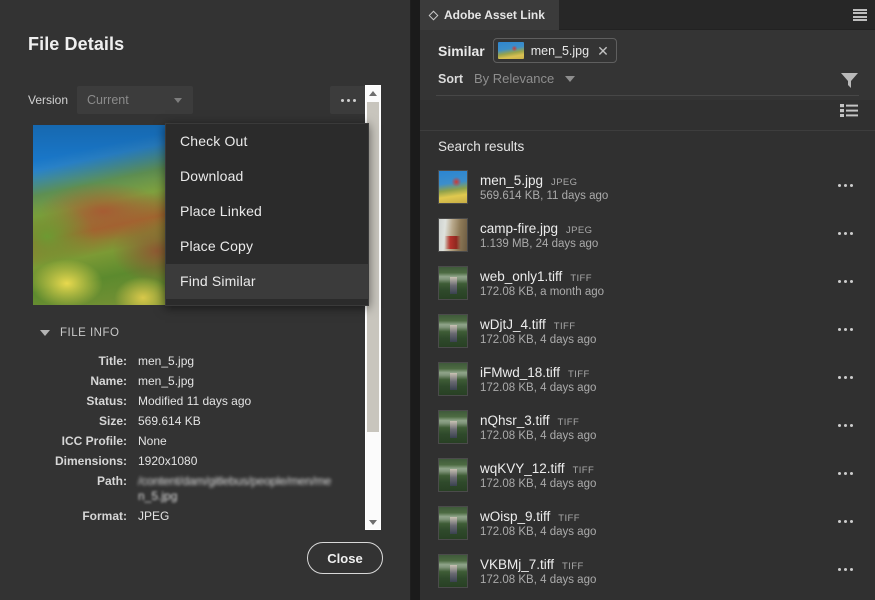 The height and width of the screenshot is (600, 875). I want to click on menu-item-place-linked: Place Linked, so click(267, 211).